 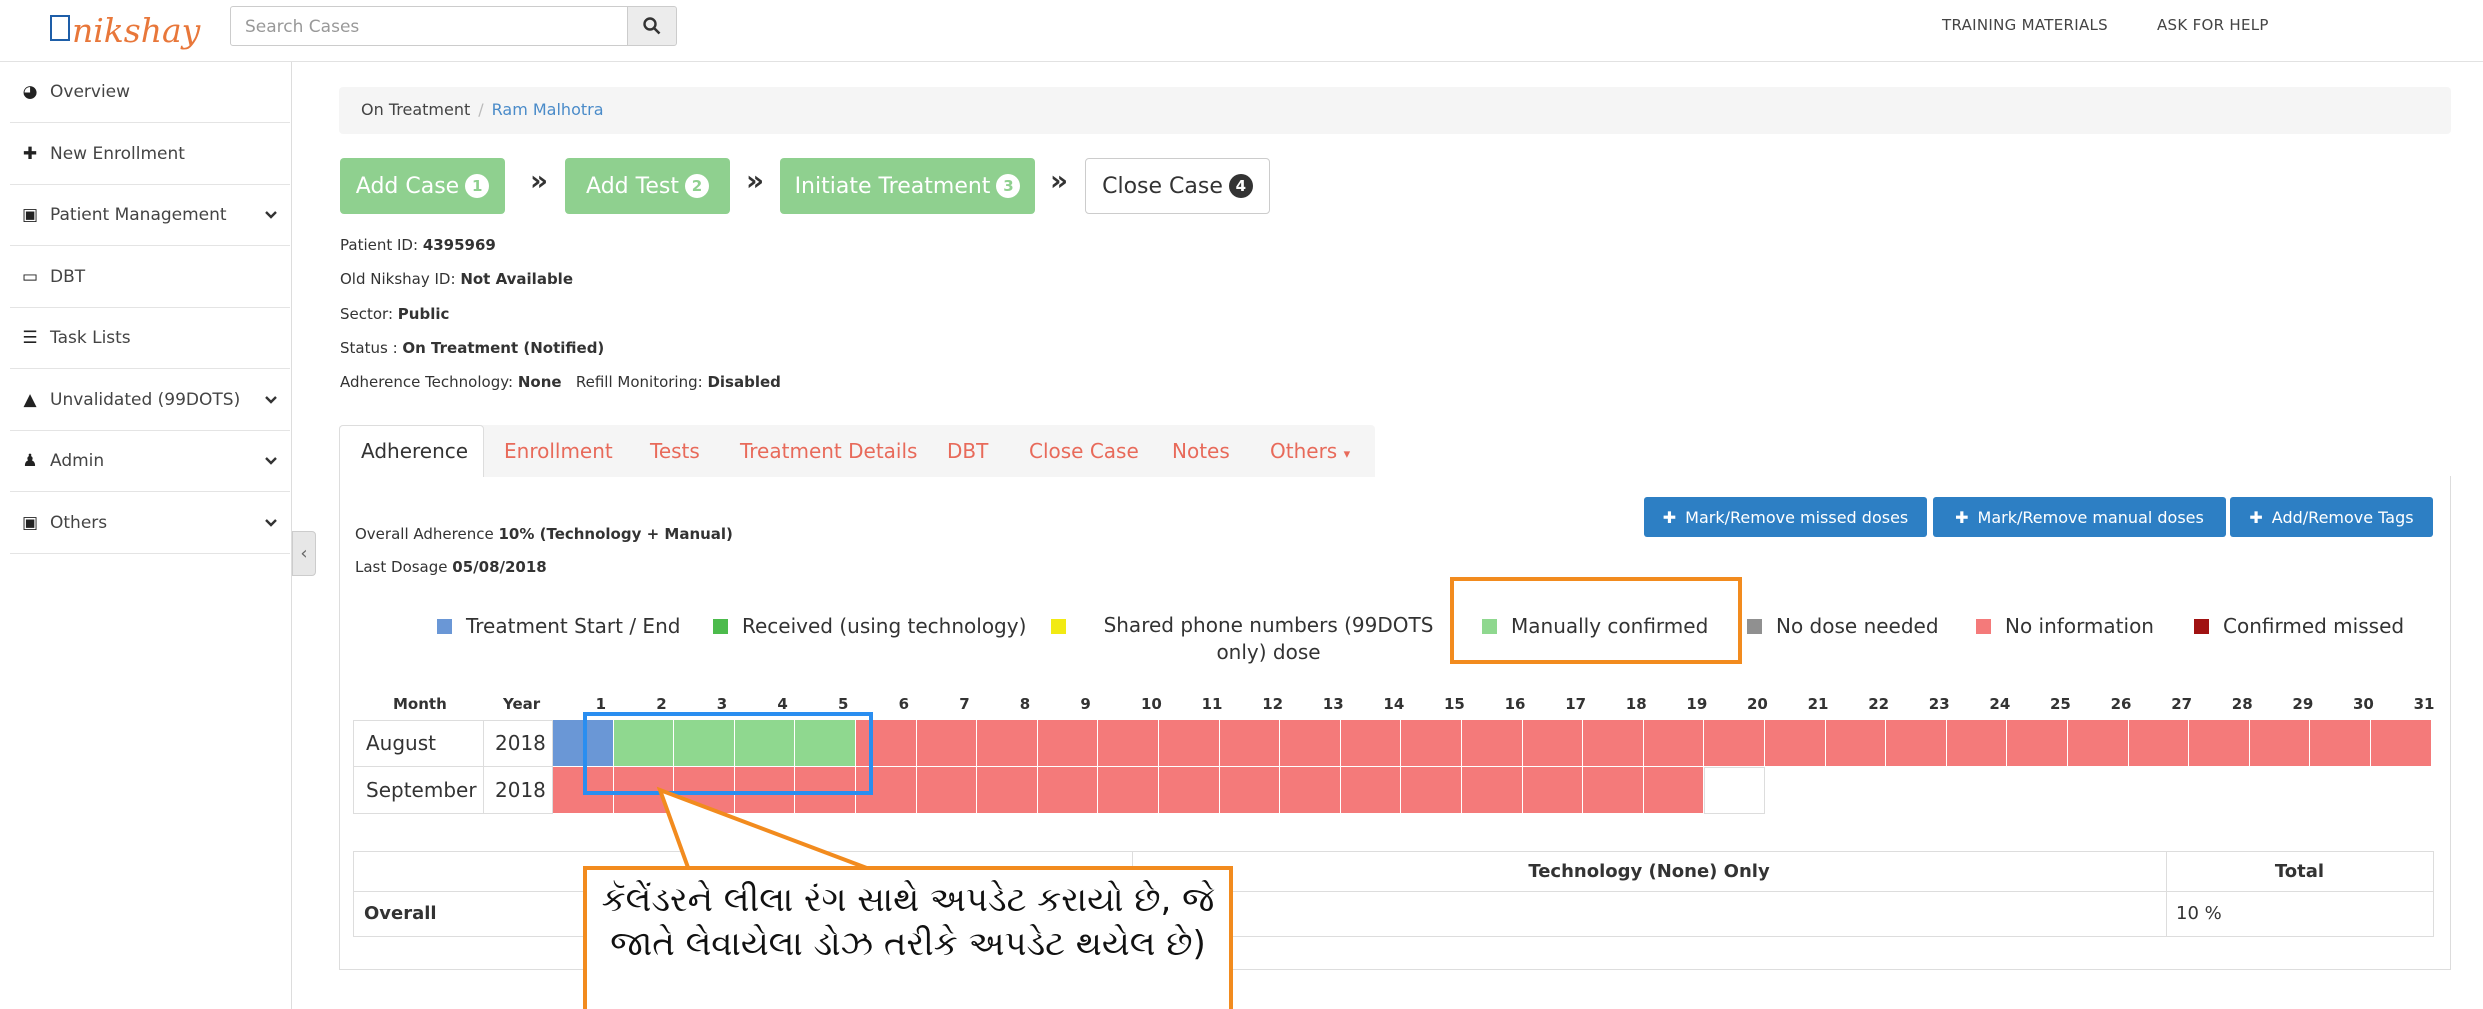 I want to click on callout-pointer, so click(x=768, y=830).